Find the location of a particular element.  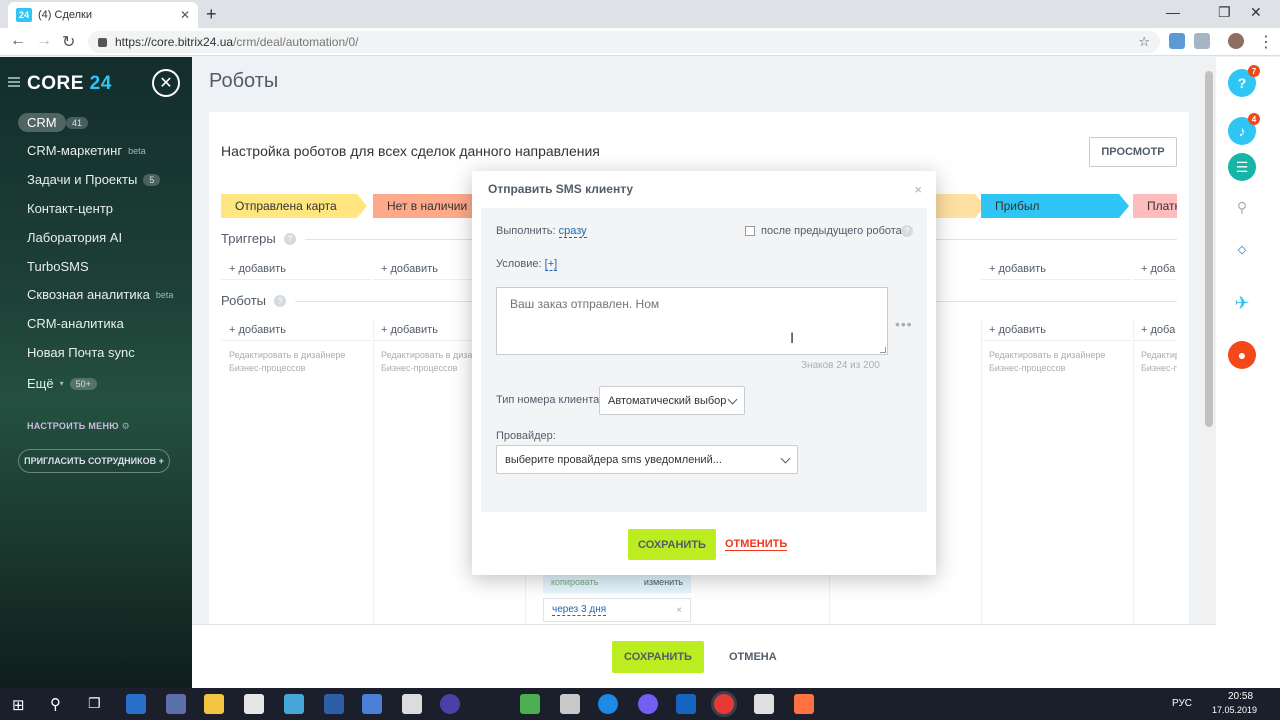

shield-extension-icon is located at coordinates (1202, 41).